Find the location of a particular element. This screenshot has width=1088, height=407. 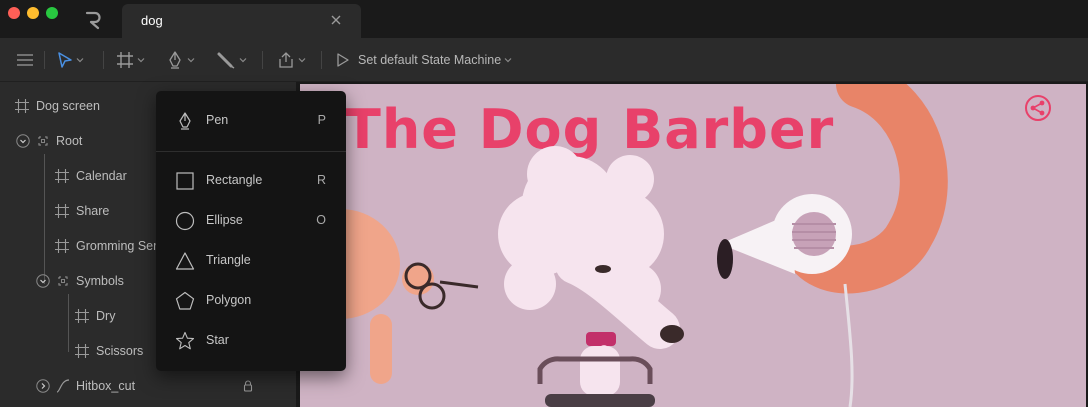

menu-item-pen: Pen P is located at coordinates (251, 121).